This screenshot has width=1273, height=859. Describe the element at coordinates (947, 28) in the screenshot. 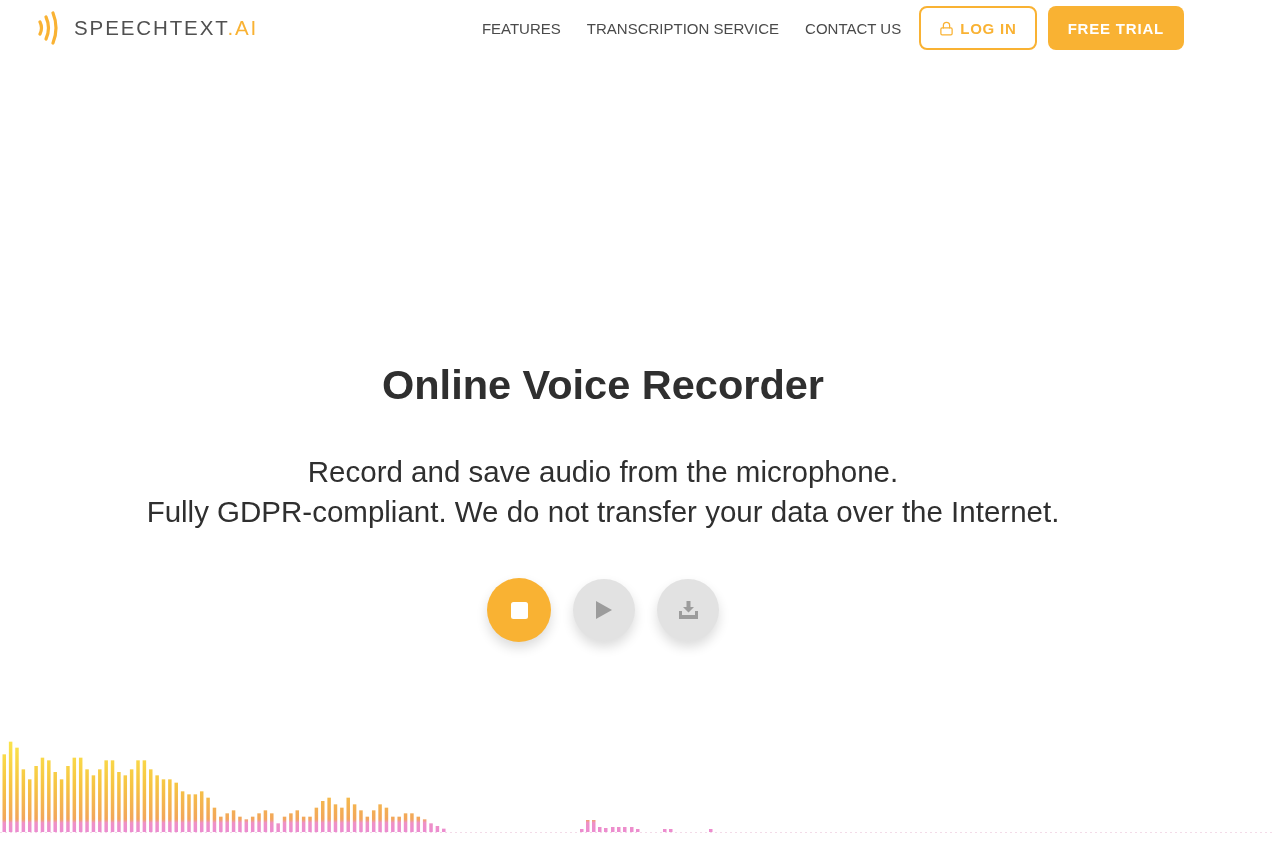

I see `lock-icon` at that location.